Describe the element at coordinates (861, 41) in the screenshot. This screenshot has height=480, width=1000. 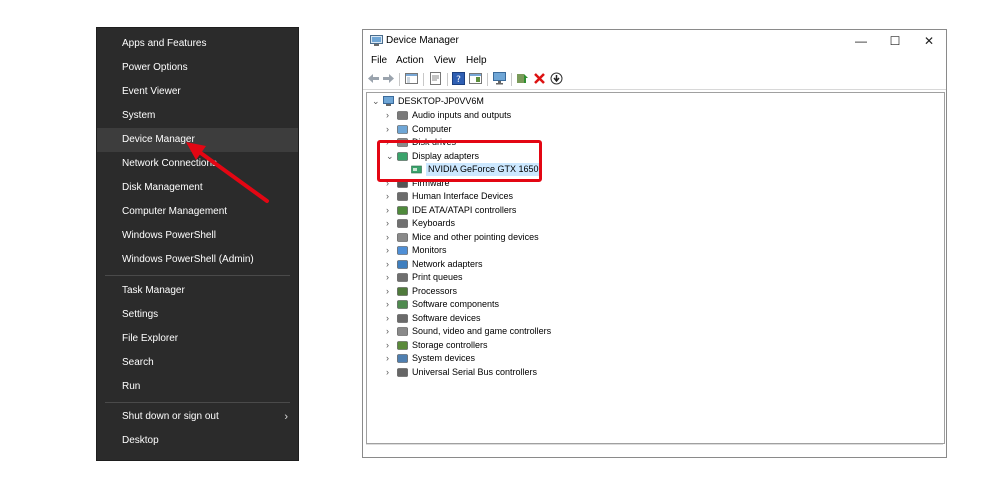
I see `minimize-button: —` at that location.